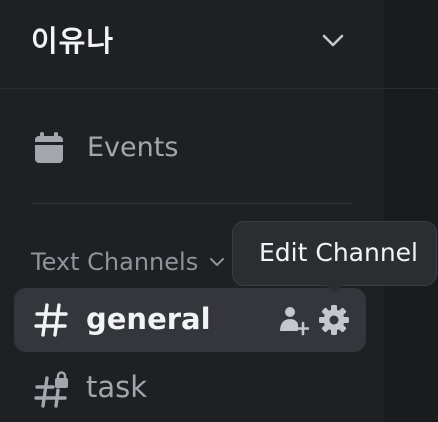  I want to click on gear-icon, so click(334, 320).